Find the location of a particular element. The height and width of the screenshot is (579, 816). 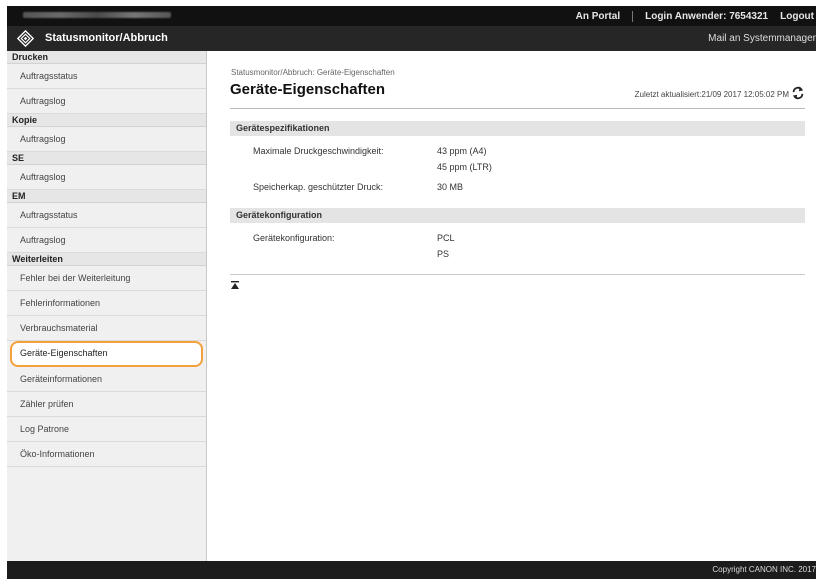

logout-link: Logout is located at coordinates (797, 16).